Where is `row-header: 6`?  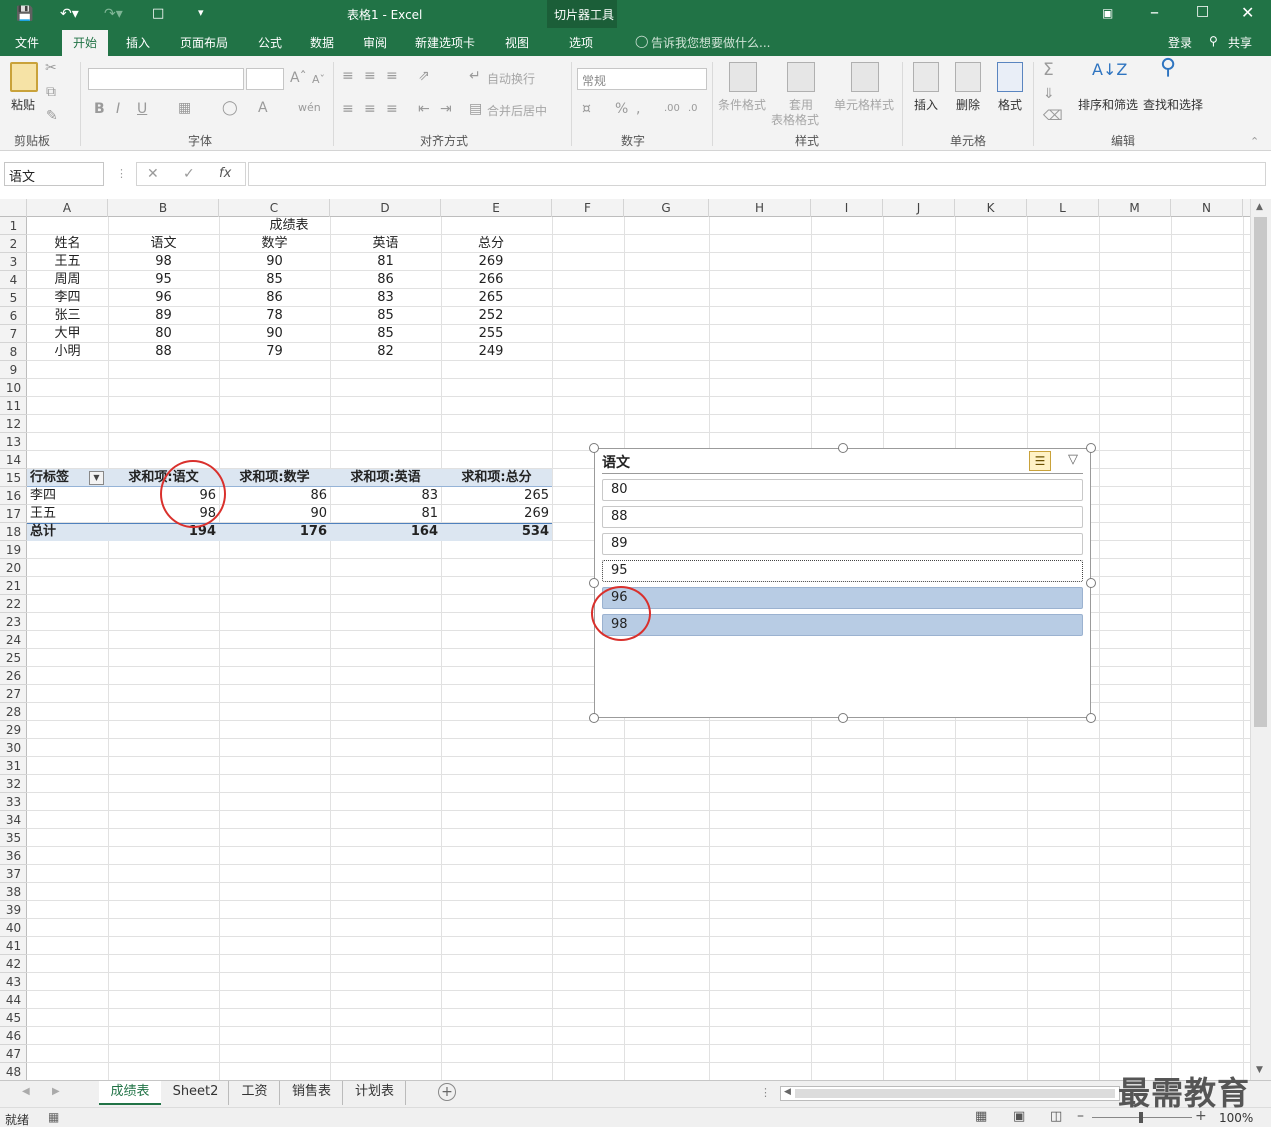
row-header: 6 is located at coordinates (13, 316).